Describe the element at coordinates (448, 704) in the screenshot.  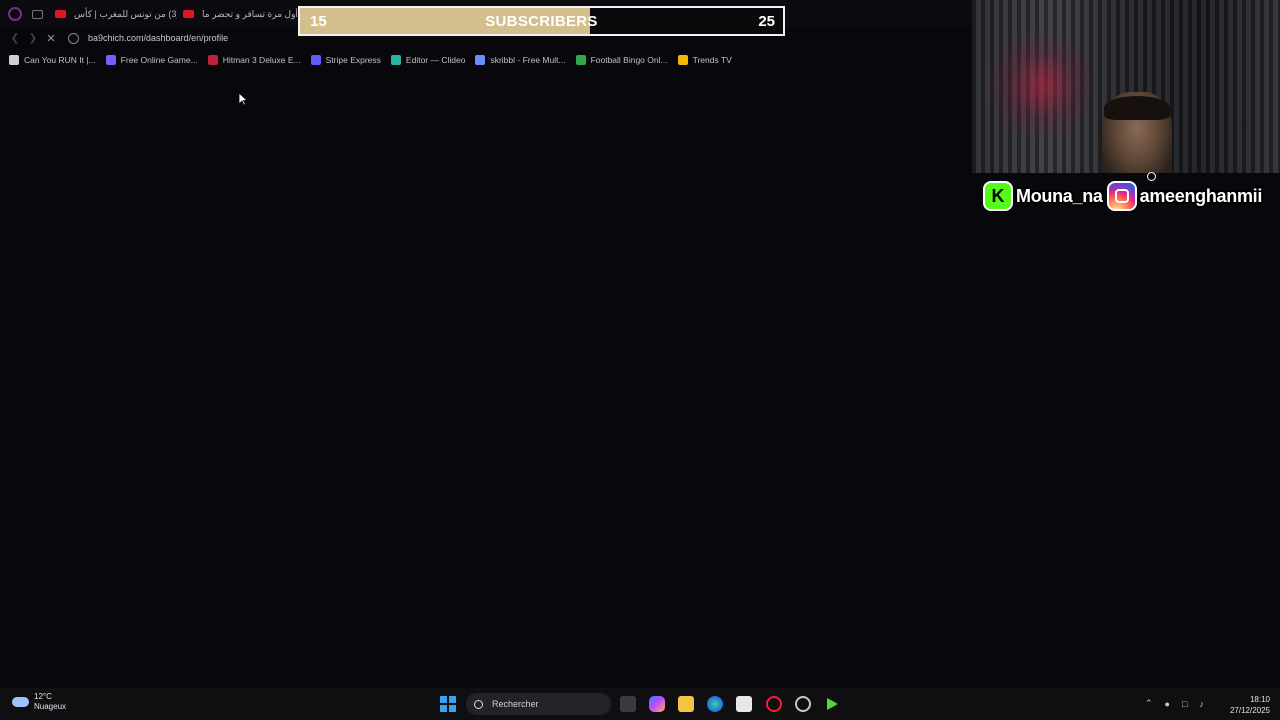
I see `windows-start-icon` at that location.